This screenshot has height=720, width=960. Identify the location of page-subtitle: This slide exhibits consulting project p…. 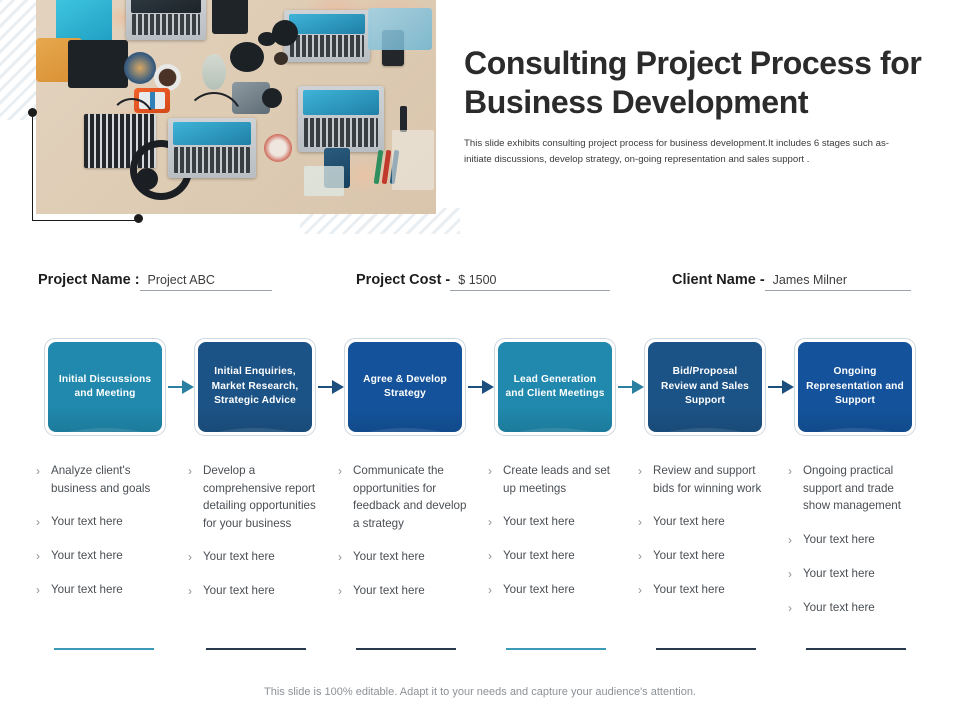
(677, 151).